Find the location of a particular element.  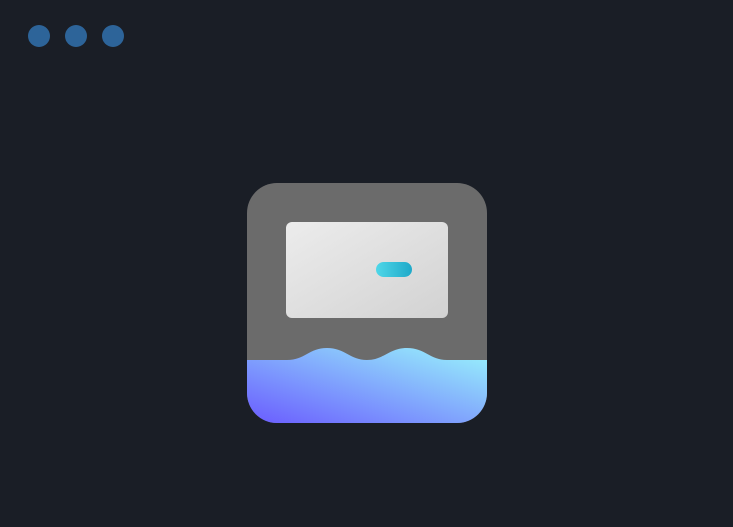

drive-icon is located at coordinates (367, 303).